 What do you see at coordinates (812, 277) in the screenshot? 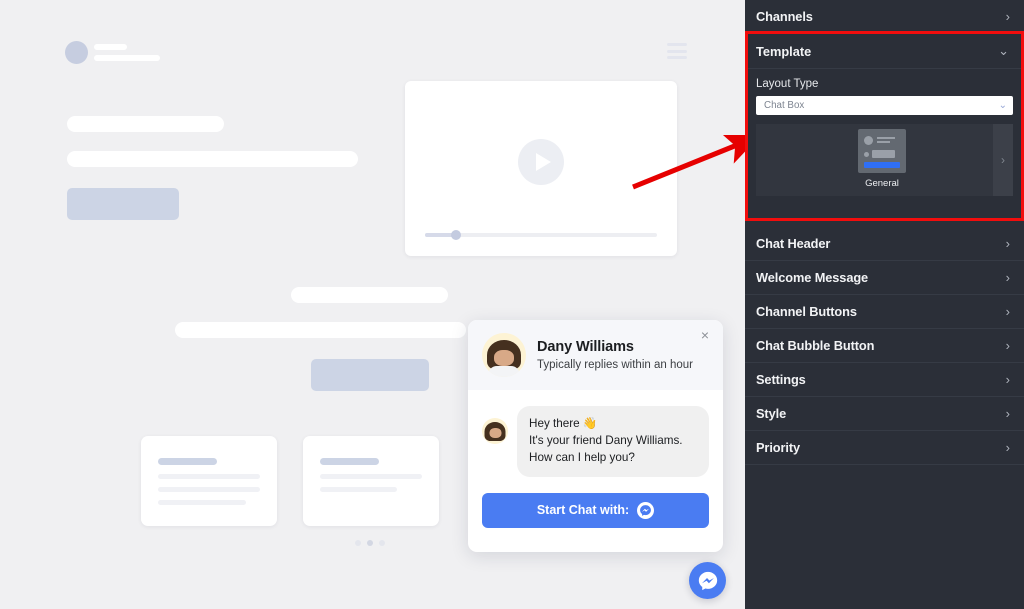
I see `sidebar-item-label: Welcome Message` at bounding box center [812, 277].